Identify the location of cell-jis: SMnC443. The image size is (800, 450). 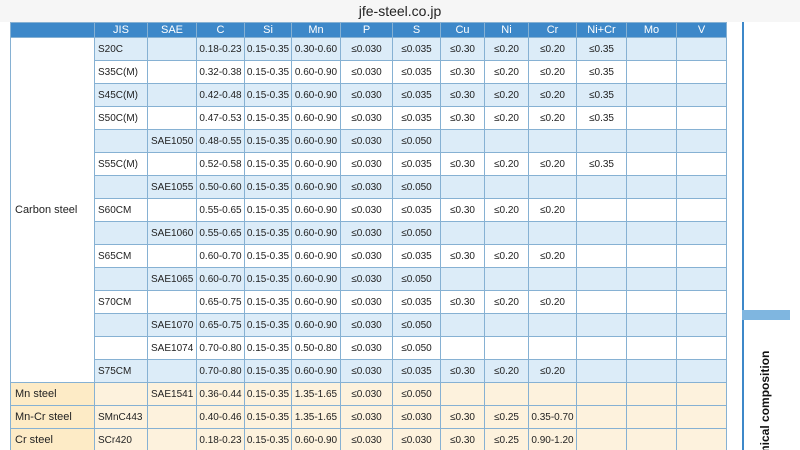
(121, 417).